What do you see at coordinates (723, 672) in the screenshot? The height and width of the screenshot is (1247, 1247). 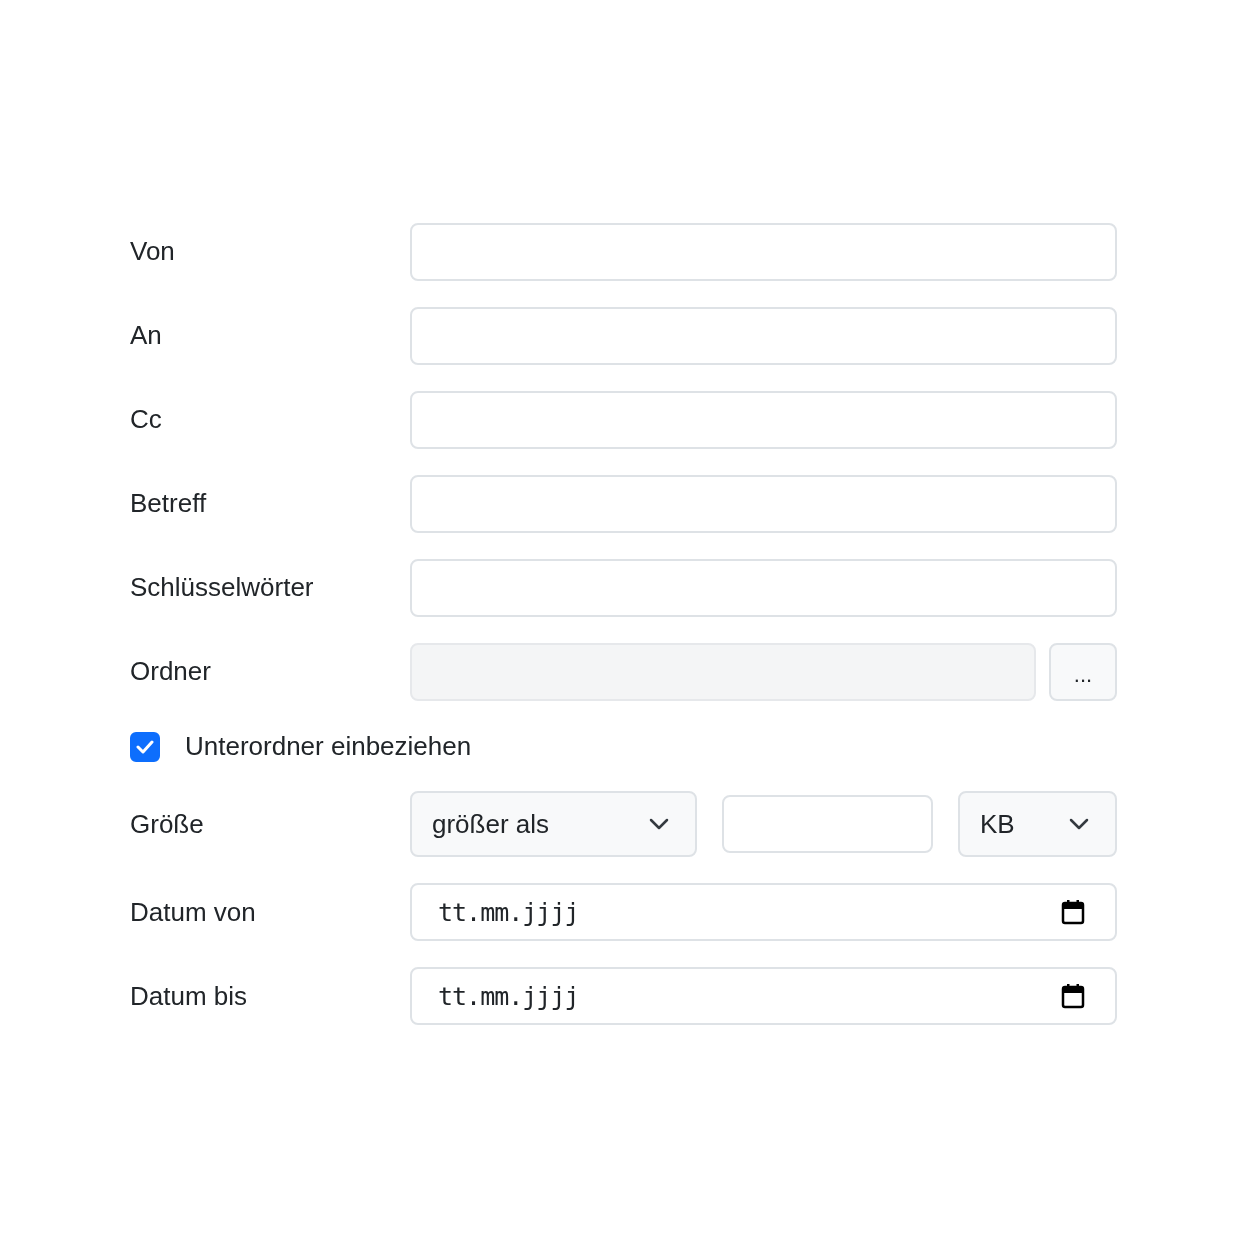 I see `folder-field` at bounding box center [723, 672].